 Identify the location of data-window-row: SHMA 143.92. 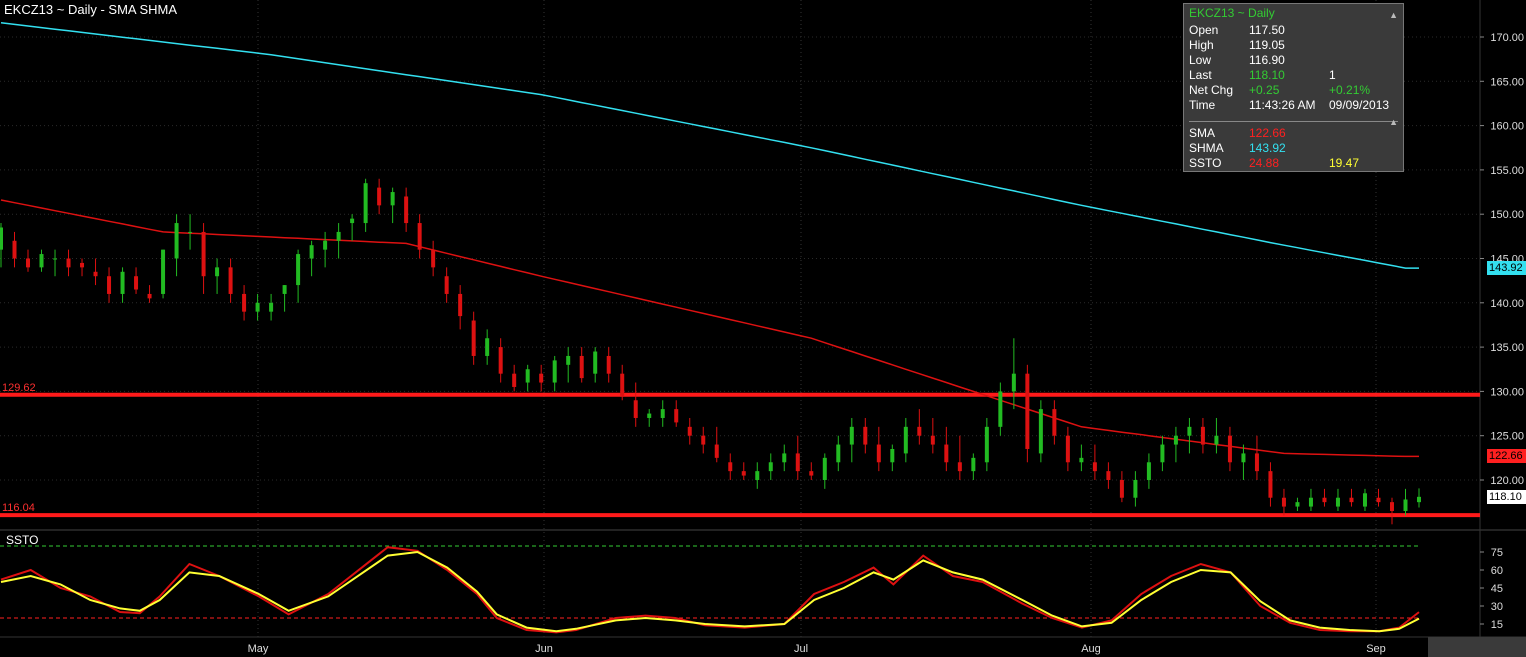
(1294, 148).